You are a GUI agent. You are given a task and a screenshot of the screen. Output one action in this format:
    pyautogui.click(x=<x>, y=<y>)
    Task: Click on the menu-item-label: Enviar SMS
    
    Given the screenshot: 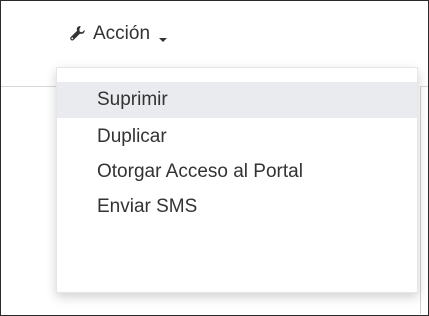 What is the action you would take?
    pyautogui.click(x=147, y=206)
    